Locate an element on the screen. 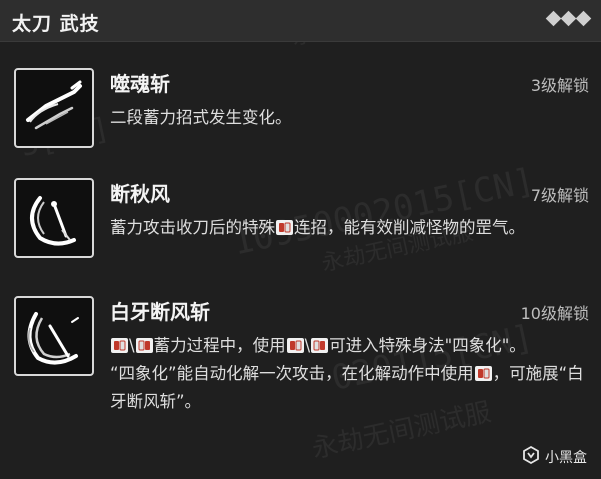 The width and height of the screenshot is (601, 479). watermark-code: 10950002015[CN] is located at coordinates (383, 212).